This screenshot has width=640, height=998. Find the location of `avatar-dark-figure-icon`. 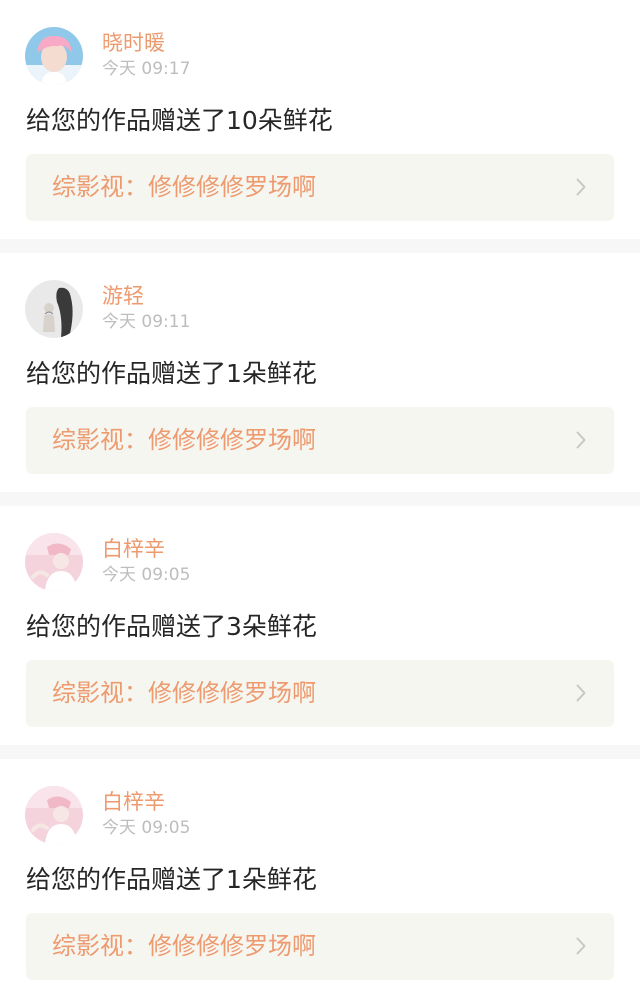

avatar-dark-figure-icon is located at coordinates (54, 309).